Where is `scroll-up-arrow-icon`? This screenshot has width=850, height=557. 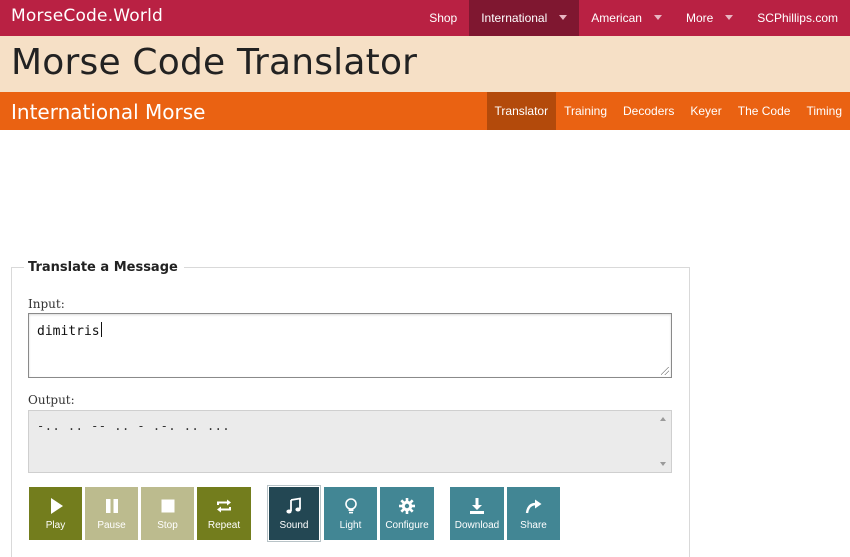 scroll-up-arrow-icon is located at coordinates (663, 419).